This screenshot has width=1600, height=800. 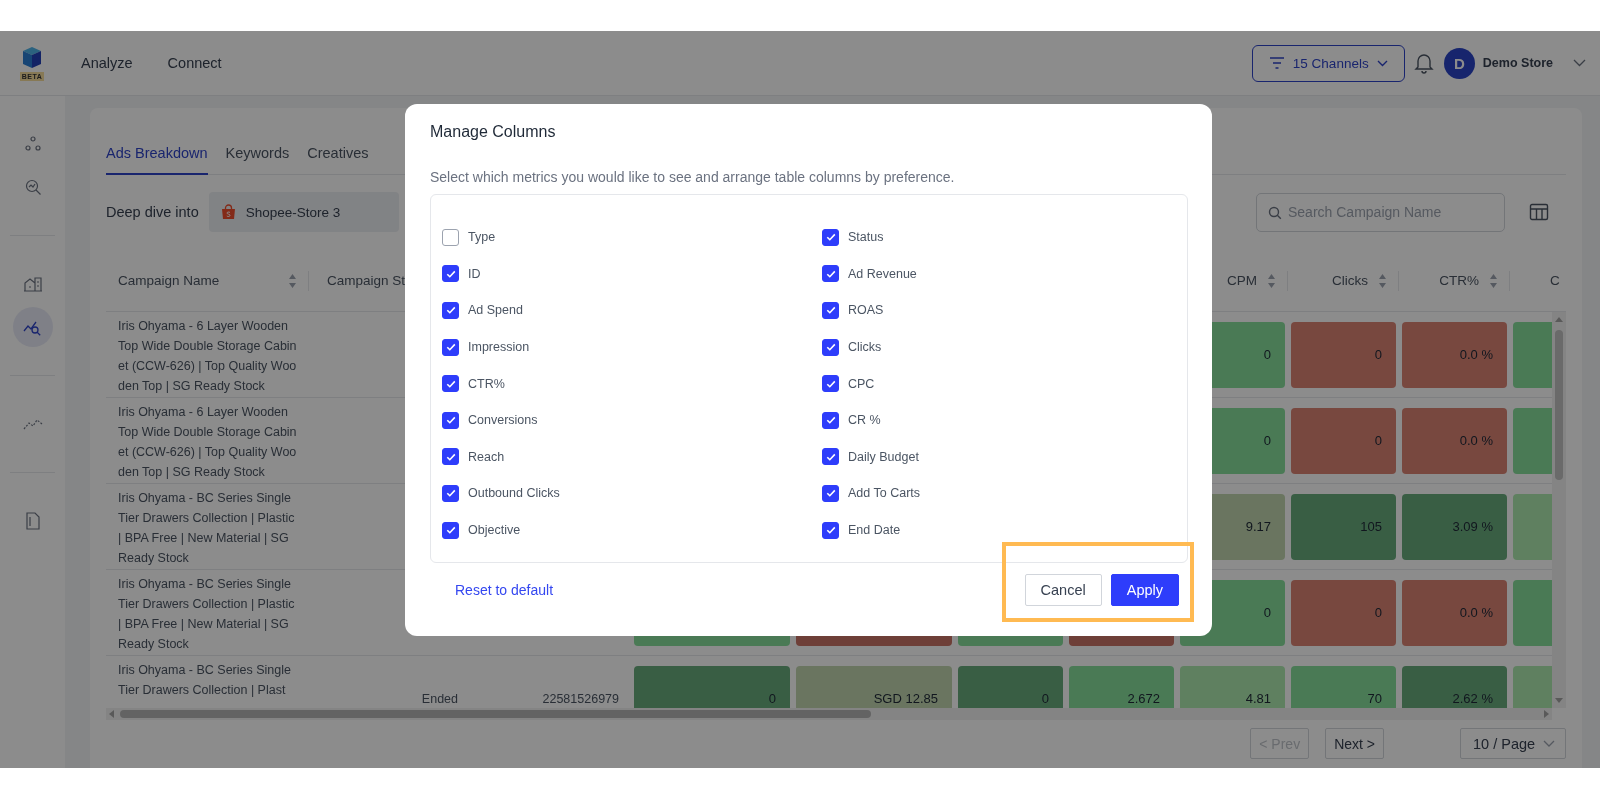 What do you see at coordinates (1454, 526) in the screenshot?
I see `metric-cell: 3.09 %` at bounding box center [1454, 526].